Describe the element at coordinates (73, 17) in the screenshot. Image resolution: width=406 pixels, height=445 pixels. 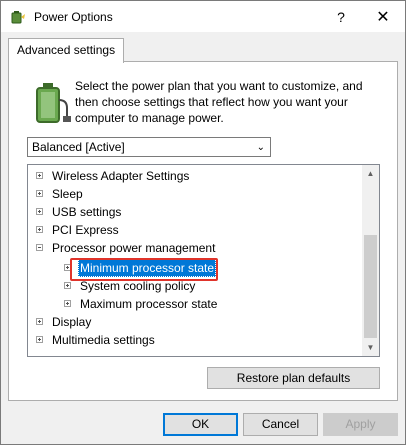
I see `window-title: Power Options` at that location.